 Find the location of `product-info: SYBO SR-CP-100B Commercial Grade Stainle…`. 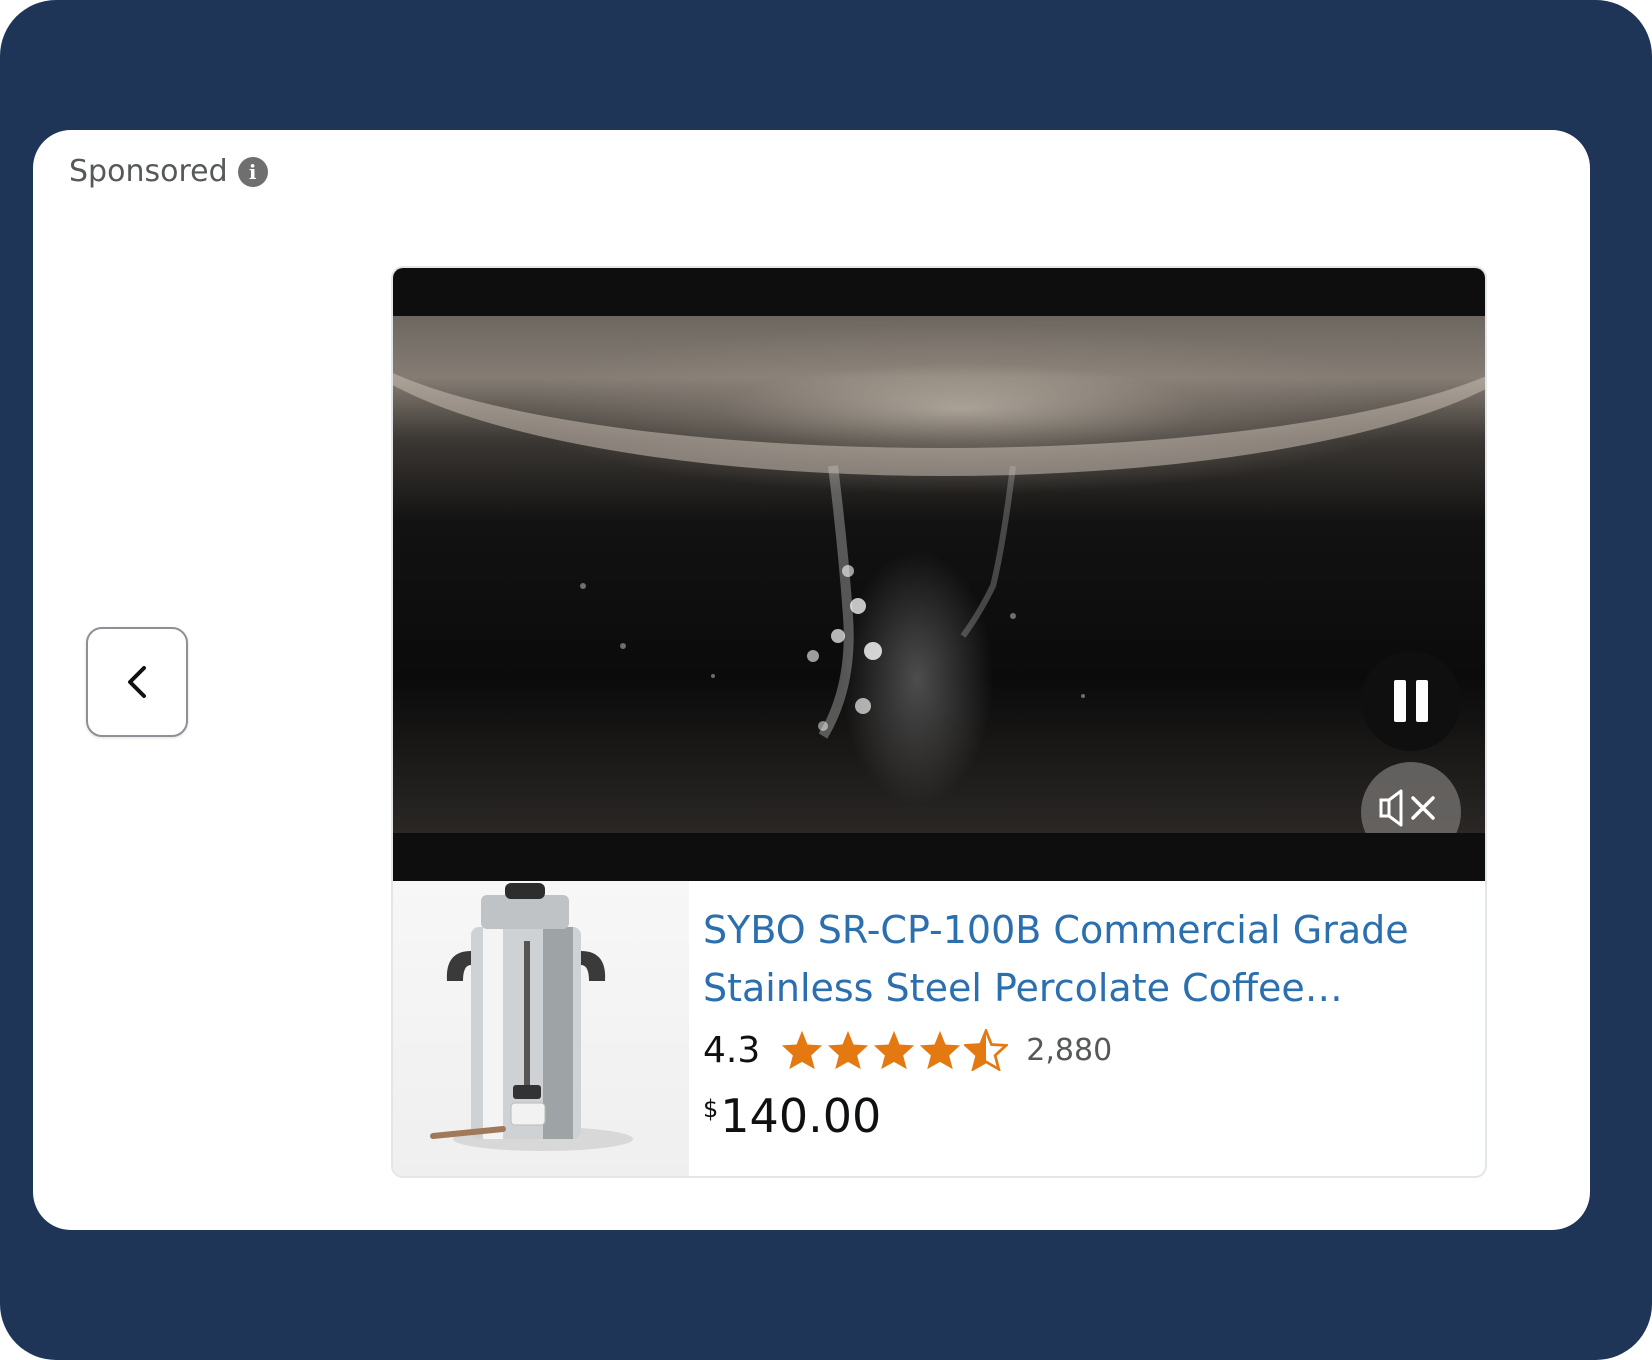

product-info: SYBO SR-CP-100B Commercial Grade Stainle… is located at coordinates (1084, 1022).